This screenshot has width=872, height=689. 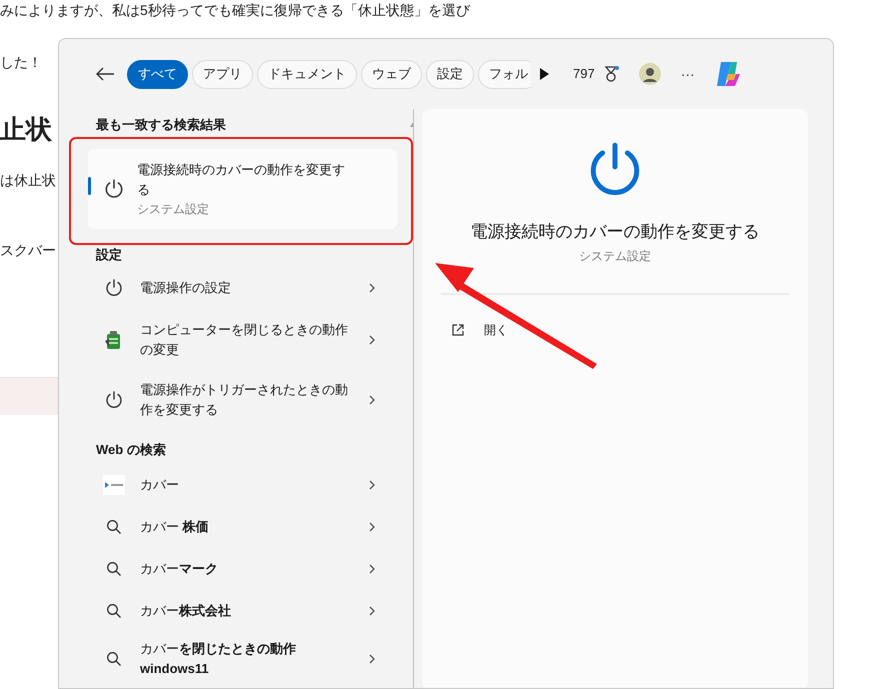 What do you see at coordinates (584, 74) in the screenshot?
I see `points-count: 797` at bounding box center [584, 74].